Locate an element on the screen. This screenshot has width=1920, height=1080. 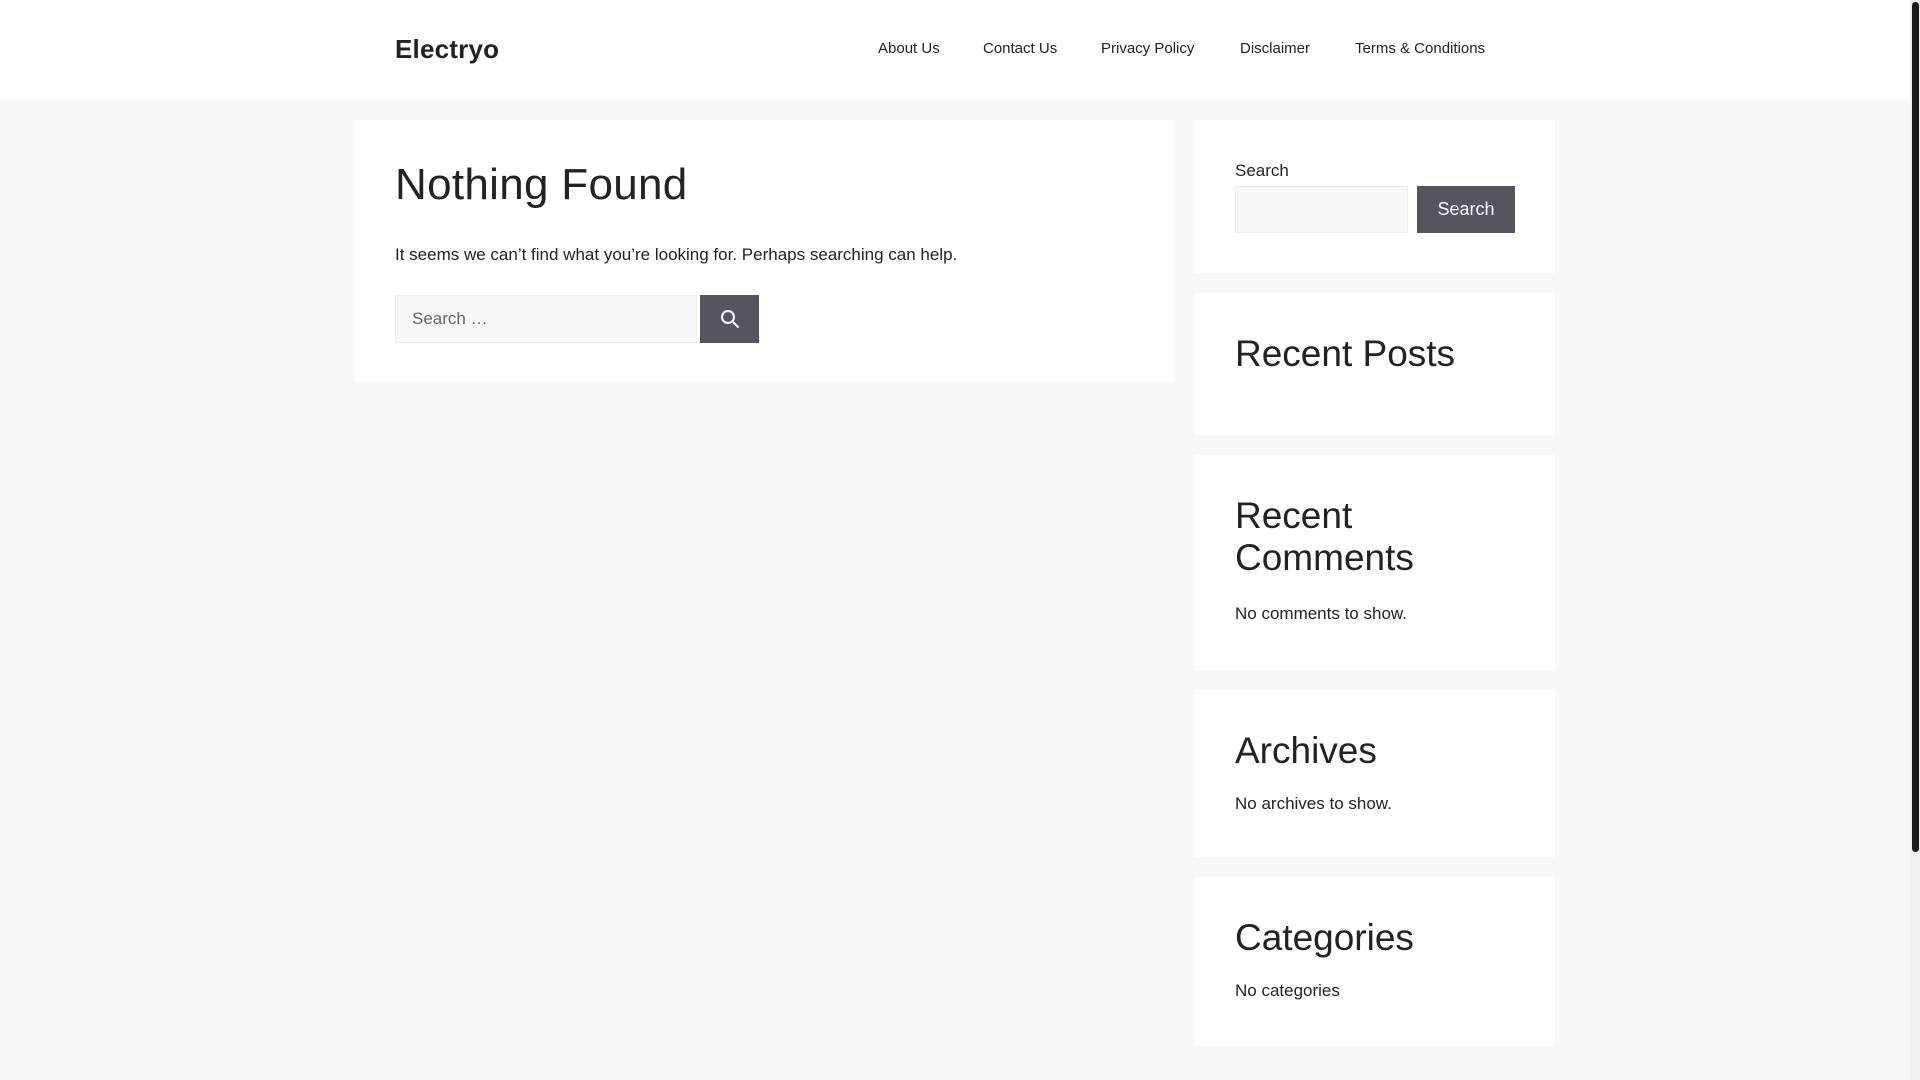
nav-item-privacy-policy: Privacy Policy is located at coordinates (1147, 48).